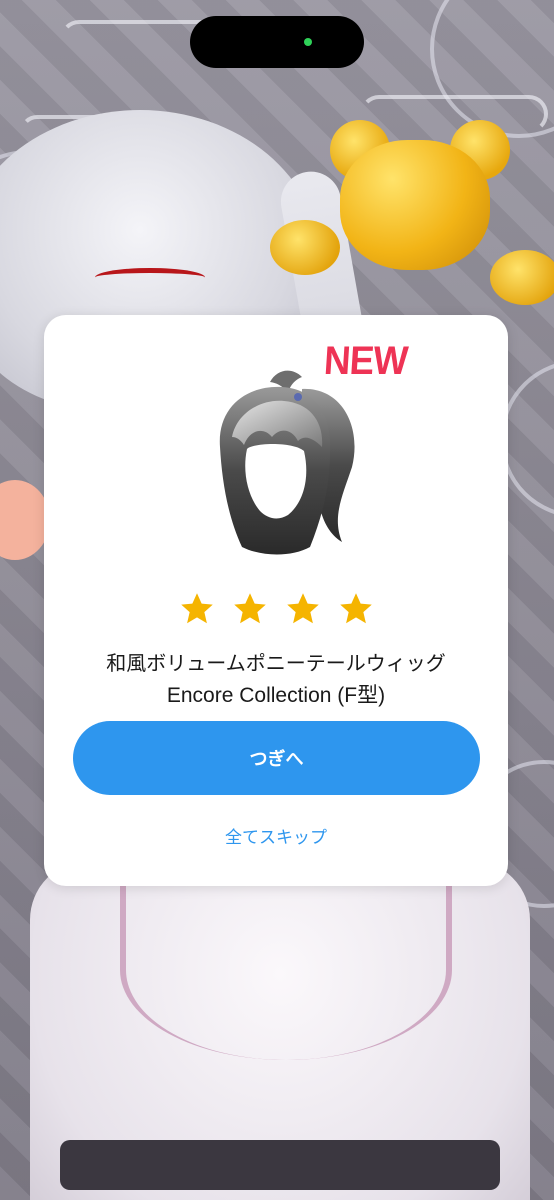 The image size is (554, 1200). I want to click on avatar-cheek, so click(25, 520).